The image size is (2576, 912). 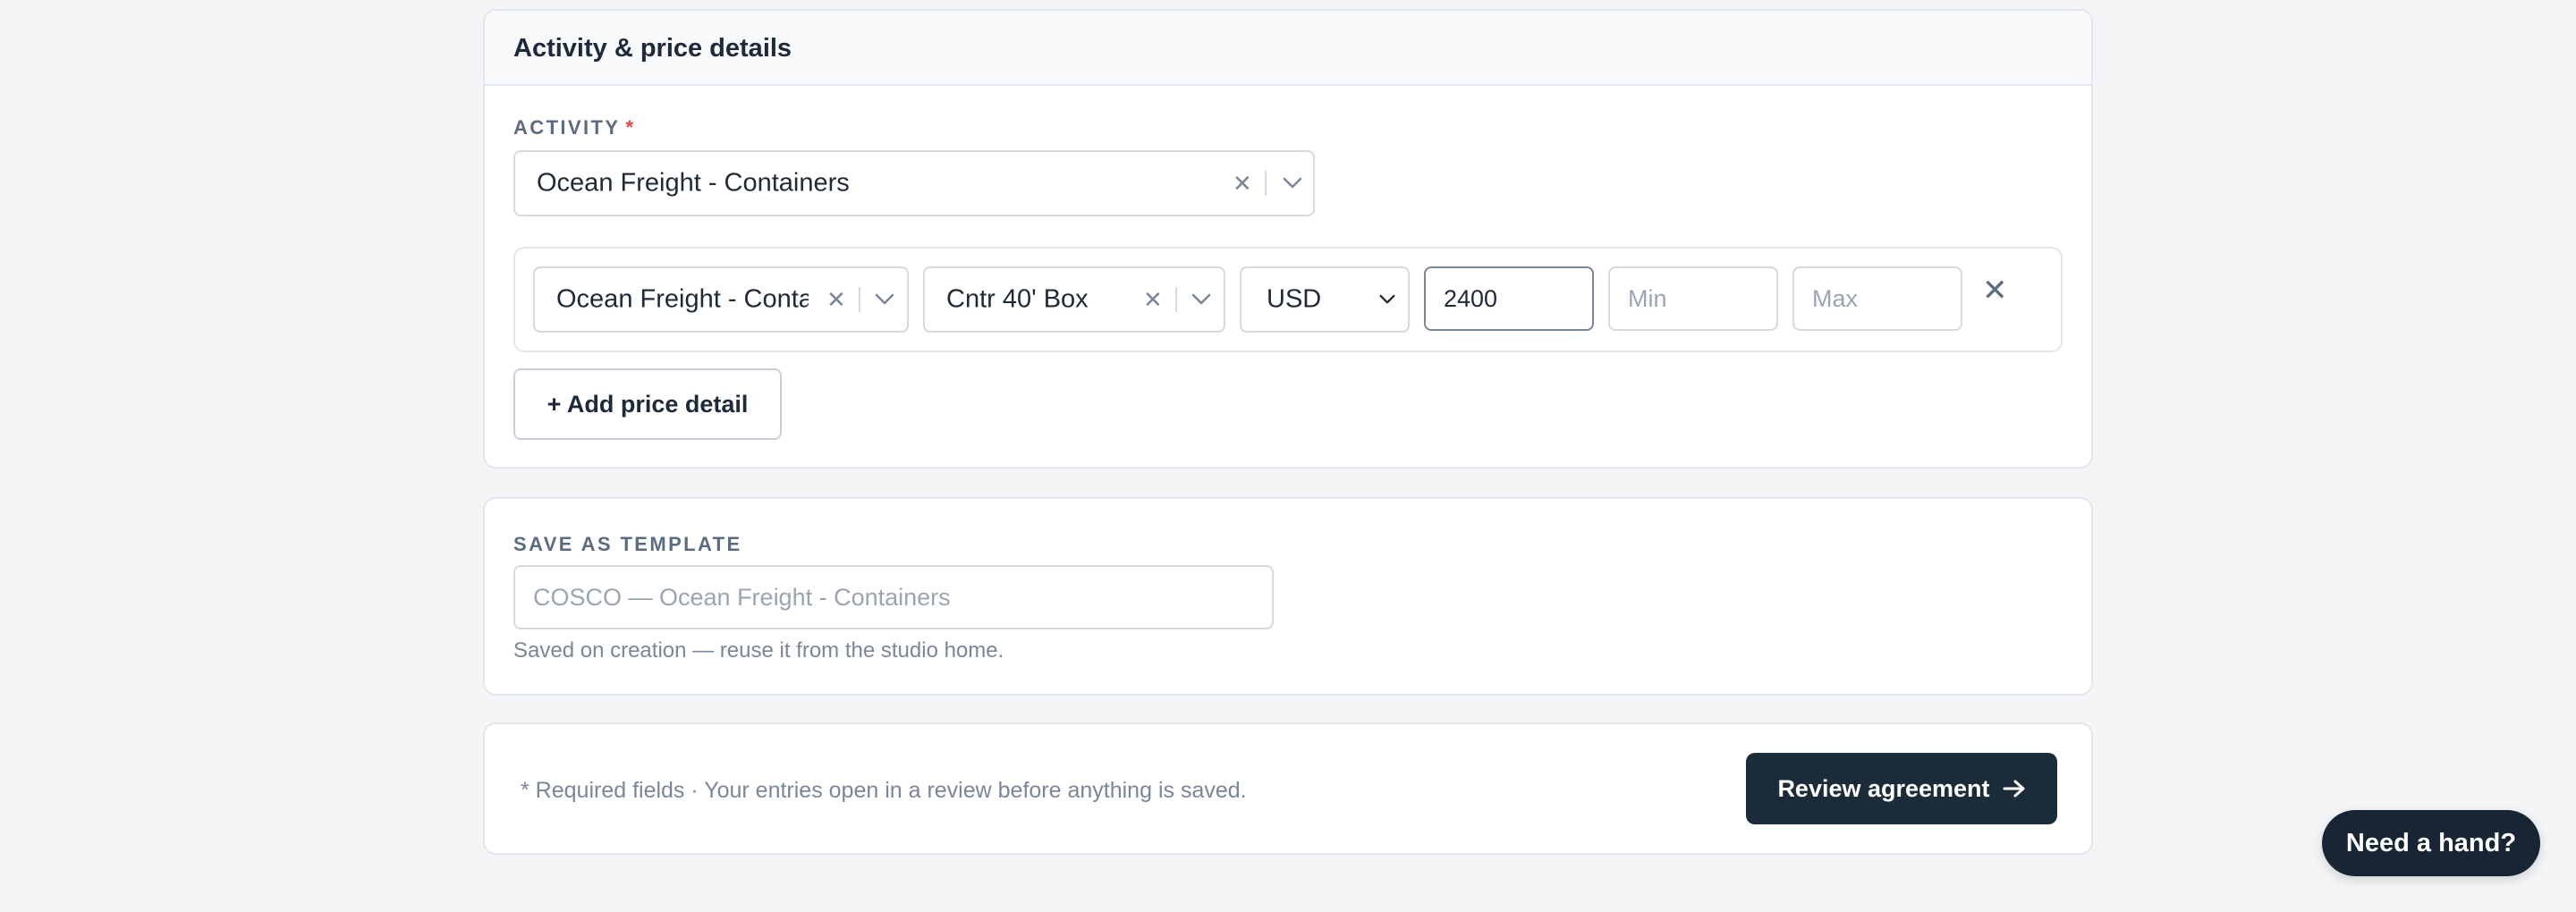 What do you see at coordinates (567, 128) in the screenshot?
I see `activity-label-text: ACTIVITY` at bounding box center [567, 128].